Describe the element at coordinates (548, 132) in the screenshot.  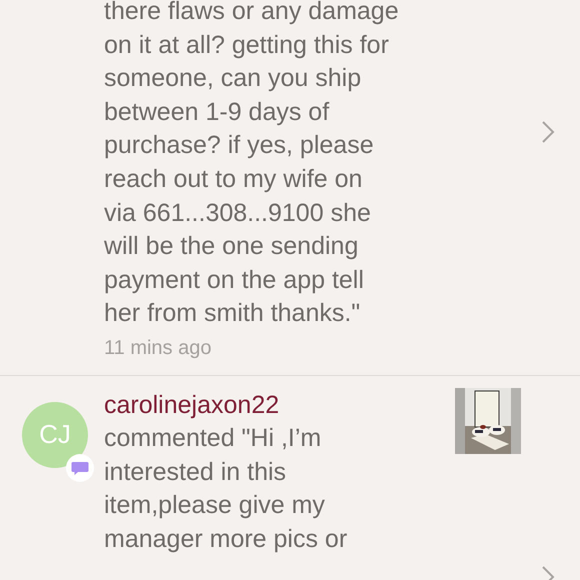
I see `chevron-right-icon` at that location.